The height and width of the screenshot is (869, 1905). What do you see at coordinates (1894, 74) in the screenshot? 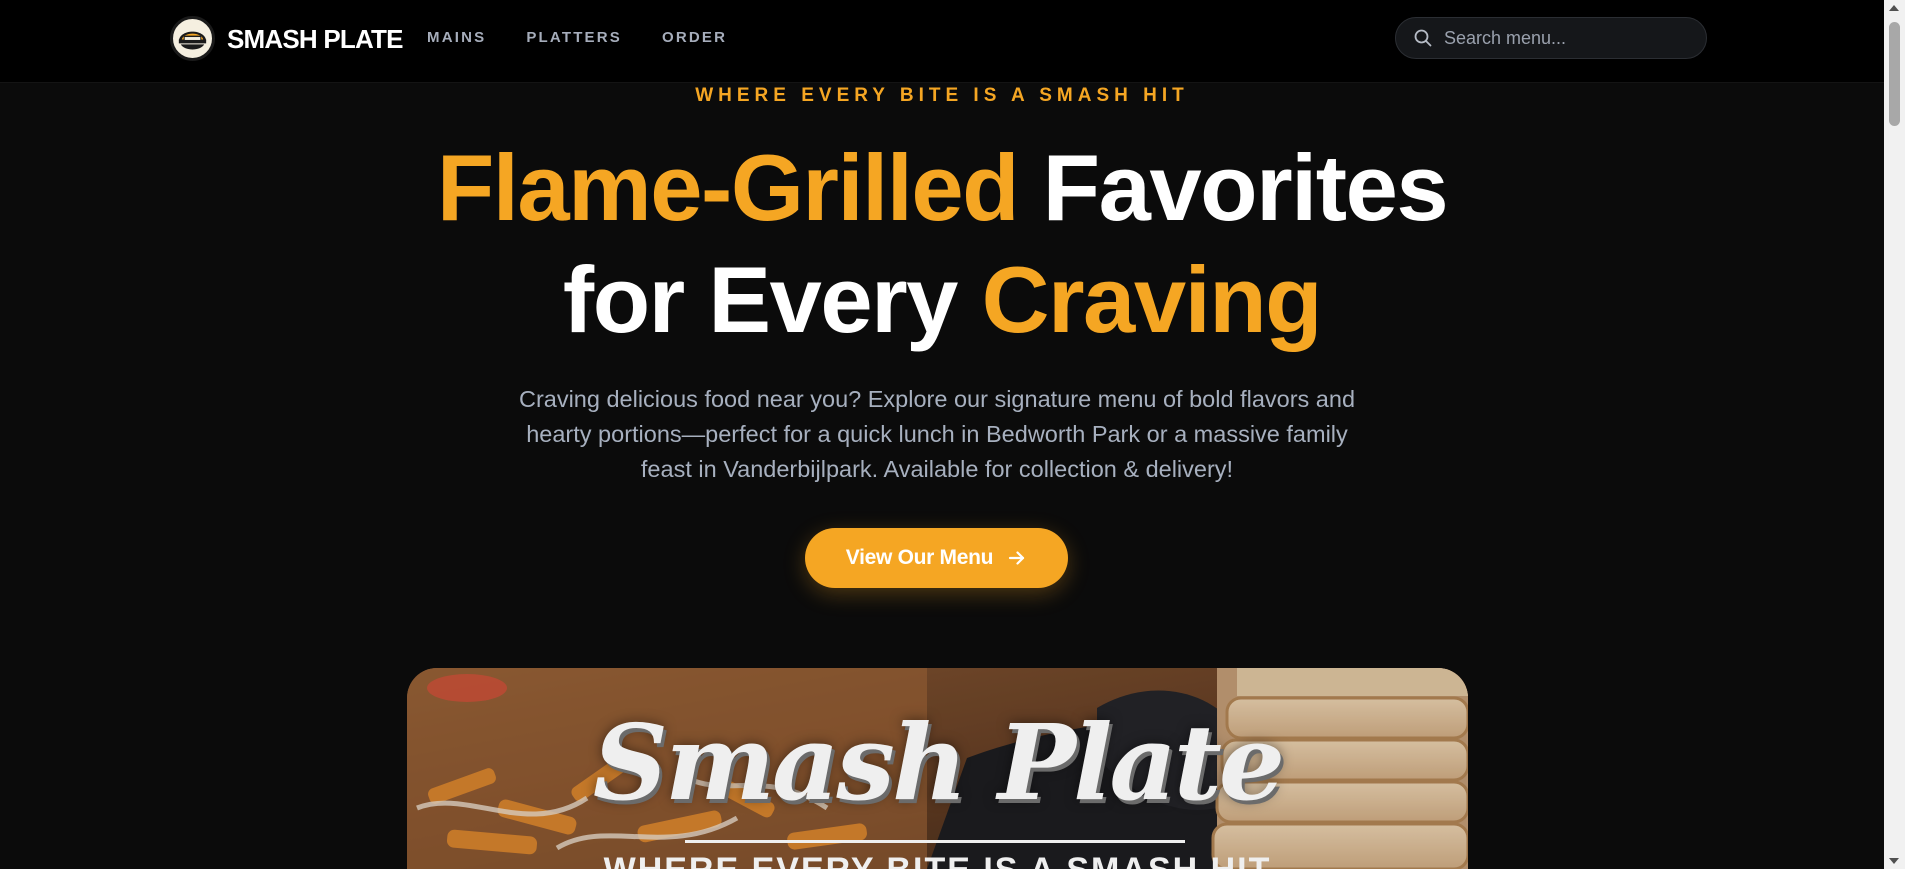
I see `scrollbar-thumb` at bounding box center [1894, 74].